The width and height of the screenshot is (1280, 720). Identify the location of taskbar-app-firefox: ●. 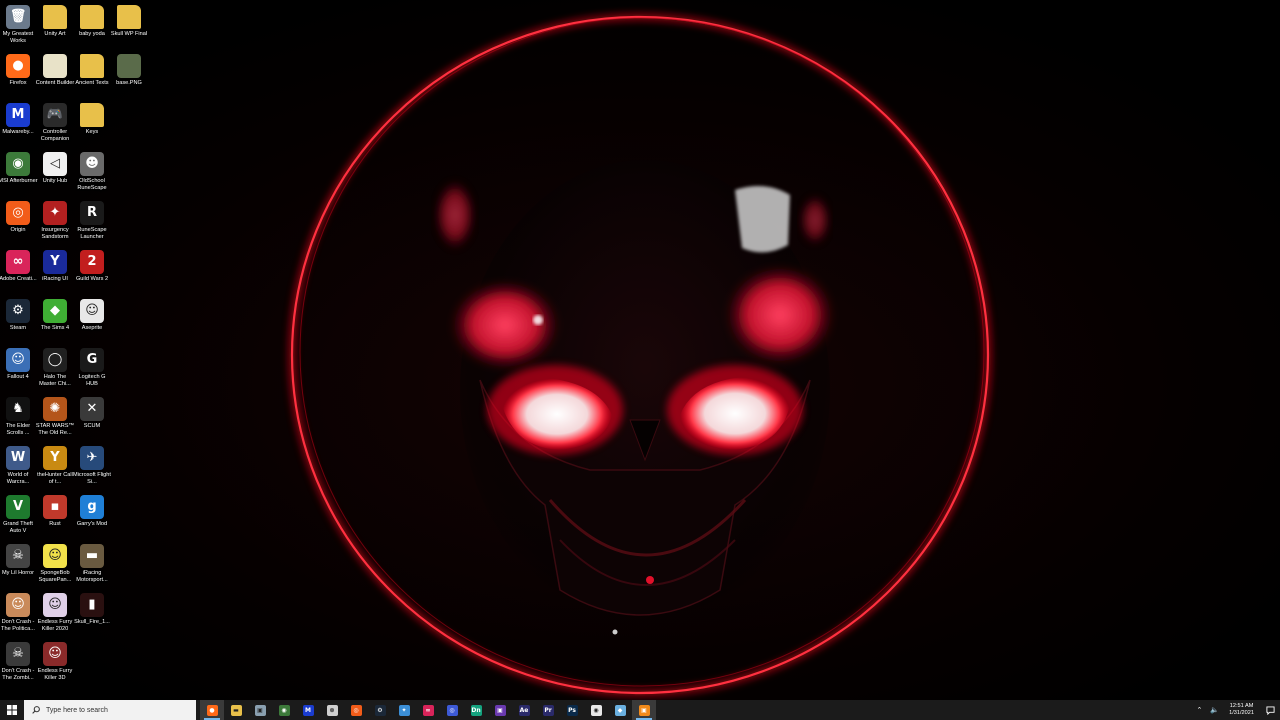
(212, 710).